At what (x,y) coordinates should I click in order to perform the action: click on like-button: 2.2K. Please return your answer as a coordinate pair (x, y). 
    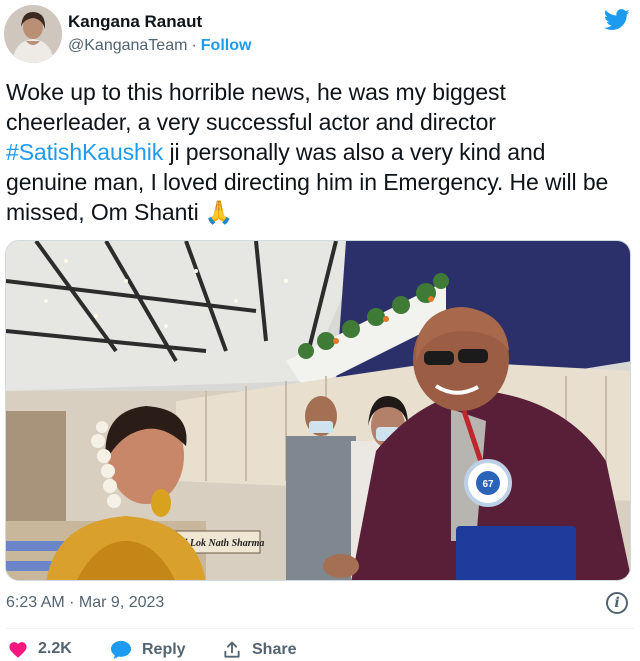
    Looking at the image, I should click on (40, 649).